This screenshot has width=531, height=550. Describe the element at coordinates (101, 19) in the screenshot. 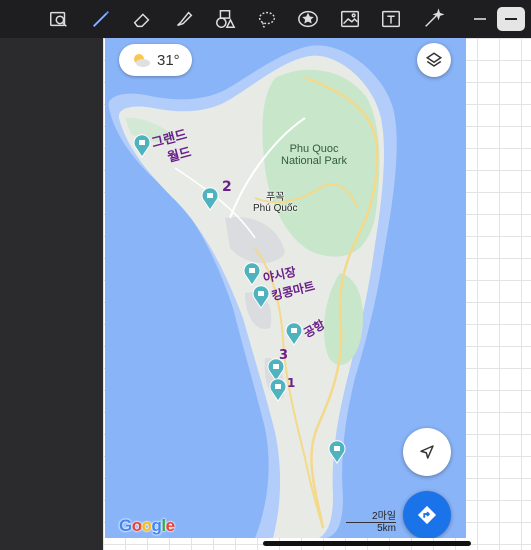

I see `pen-icon` at that location.